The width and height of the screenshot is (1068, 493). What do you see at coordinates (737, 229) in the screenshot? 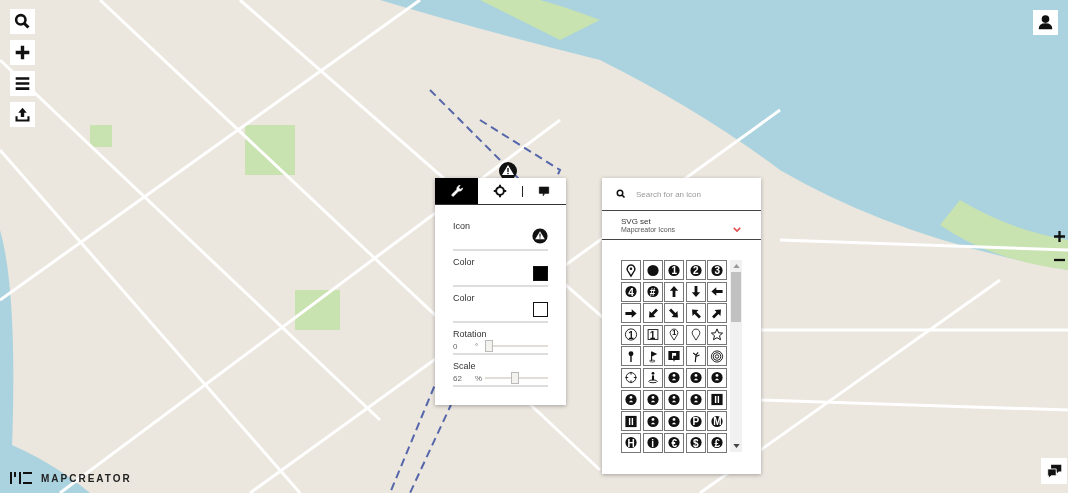
I see `chevron-down-icon` at bounding box center [737, 229].